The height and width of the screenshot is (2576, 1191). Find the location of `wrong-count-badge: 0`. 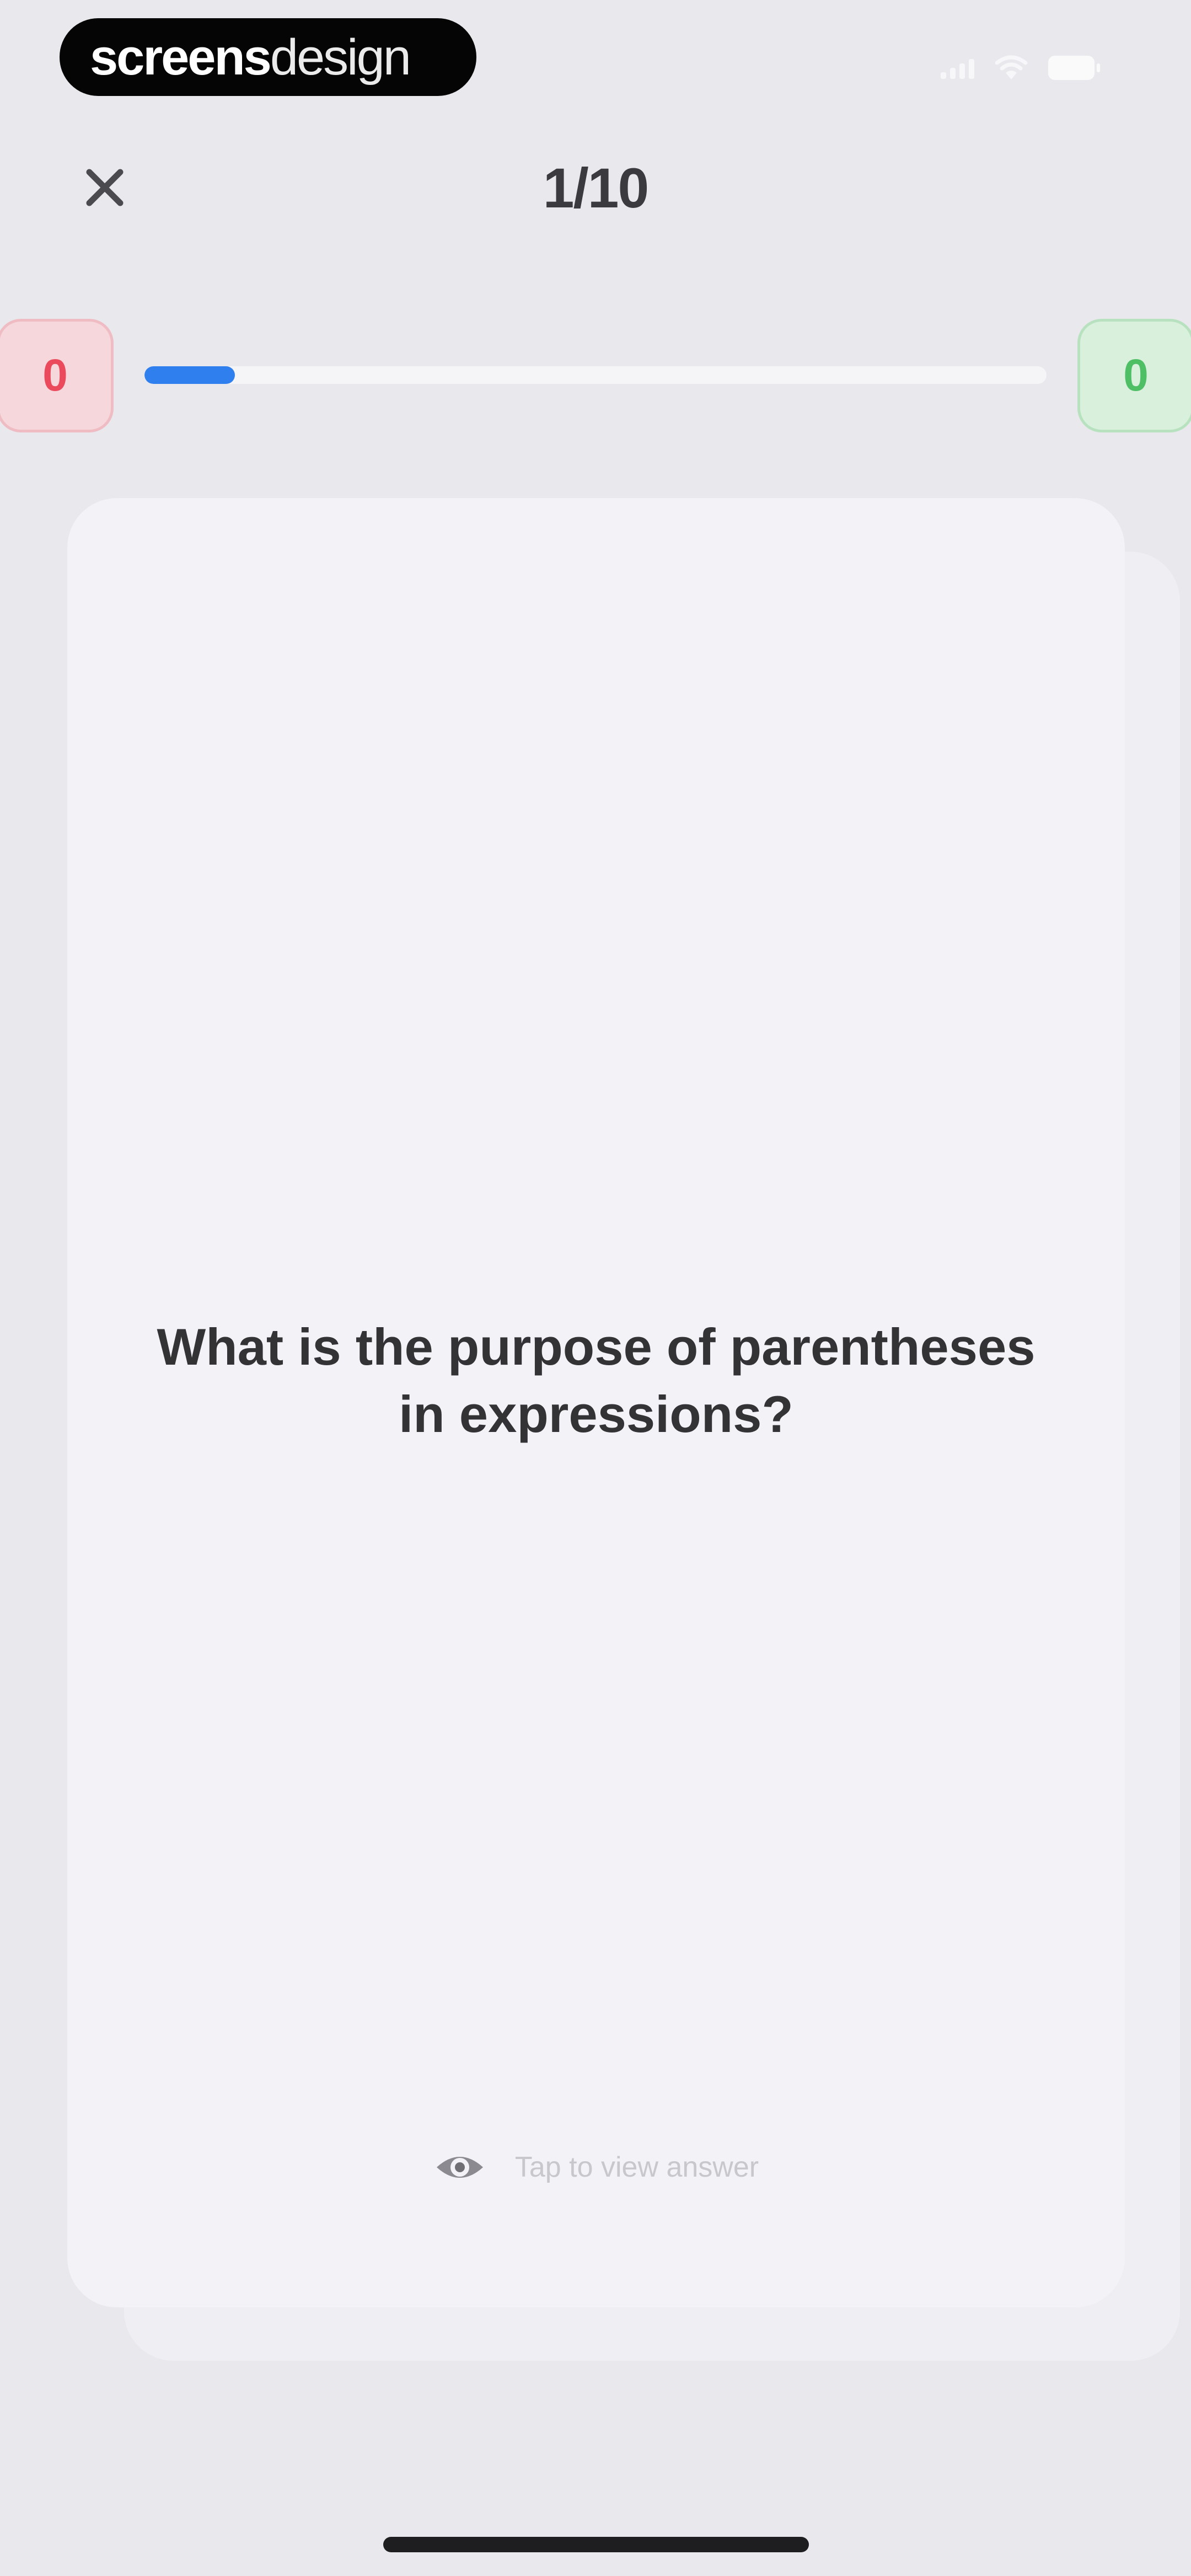

wrong-count-badge: 0 is located at coordinates (57, 375).